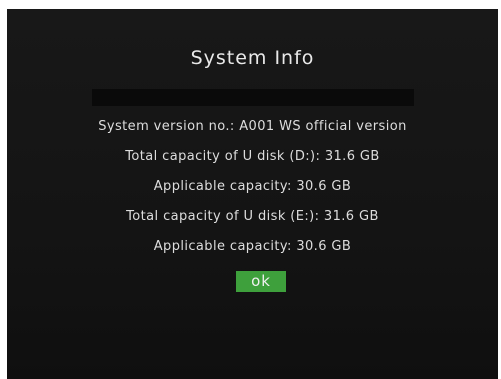  What do you see at coordinates (261, 281) in the screenshot?
I see `ok-button: ok` at bounding box center [261, 281].